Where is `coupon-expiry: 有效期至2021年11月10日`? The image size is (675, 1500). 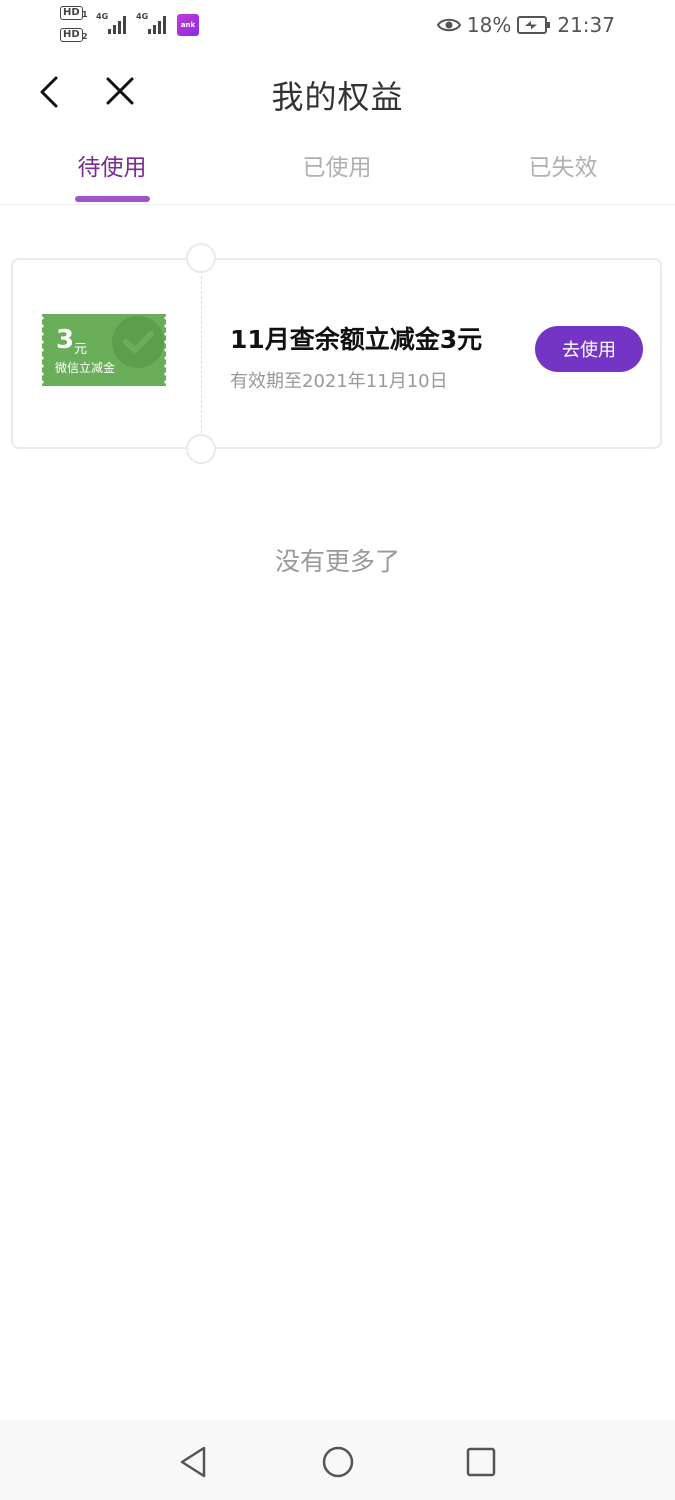 coupon-expiry: 有效期至2021年11月10日 is located at coordinates (339, 381).